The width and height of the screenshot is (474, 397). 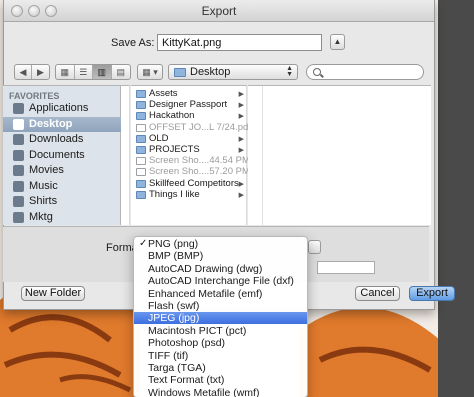 What do you see at coordinates (289, 71) in the screenshot?
I see `popup-arrows-icon: ▲ ▼` at bounding box center [289, 71].